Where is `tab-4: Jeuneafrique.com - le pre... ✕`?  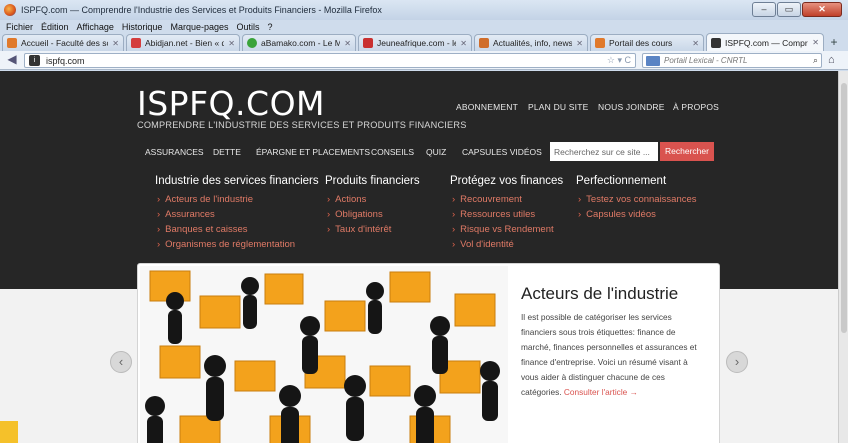 tab-4: Jeuneafrique.com - le pre... ✕ is located at coordinates (415, 42).